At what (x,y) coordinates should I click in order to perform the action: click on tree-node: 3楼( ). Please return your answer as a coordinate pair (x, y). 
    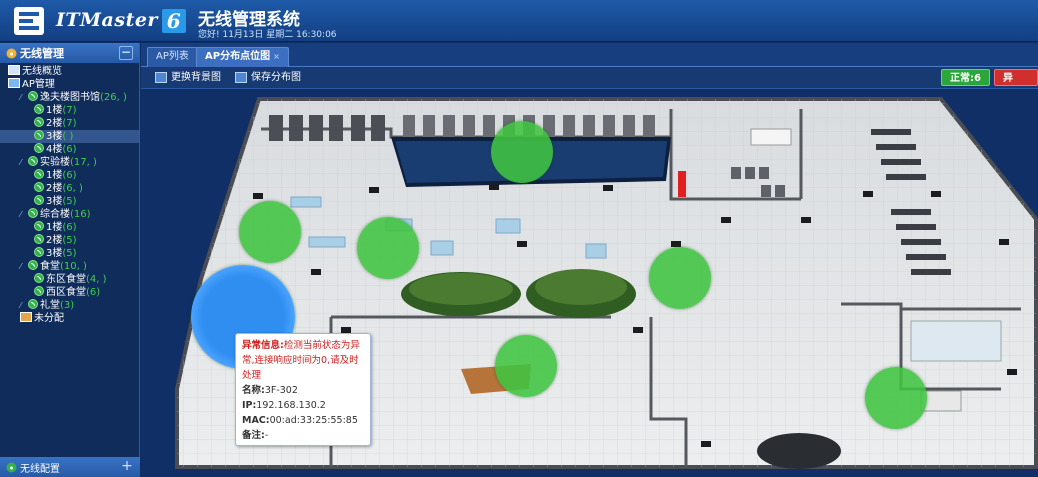
    Looking at the image, I should click on (69, 136).